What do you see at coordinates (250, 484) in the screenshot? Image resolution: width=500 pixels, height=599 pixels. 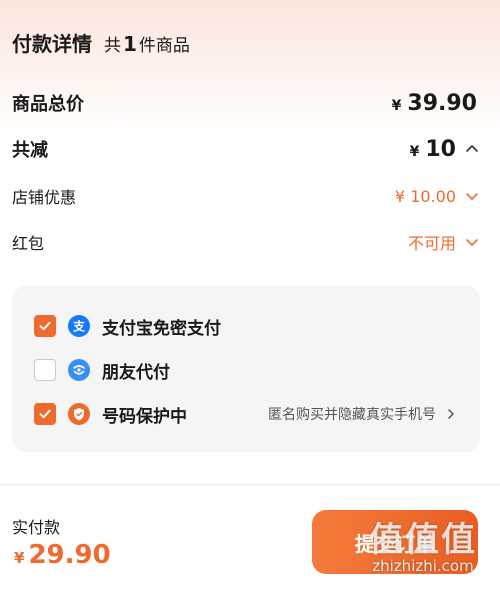 I see `footer-divider` at bounding box center [250, 484].